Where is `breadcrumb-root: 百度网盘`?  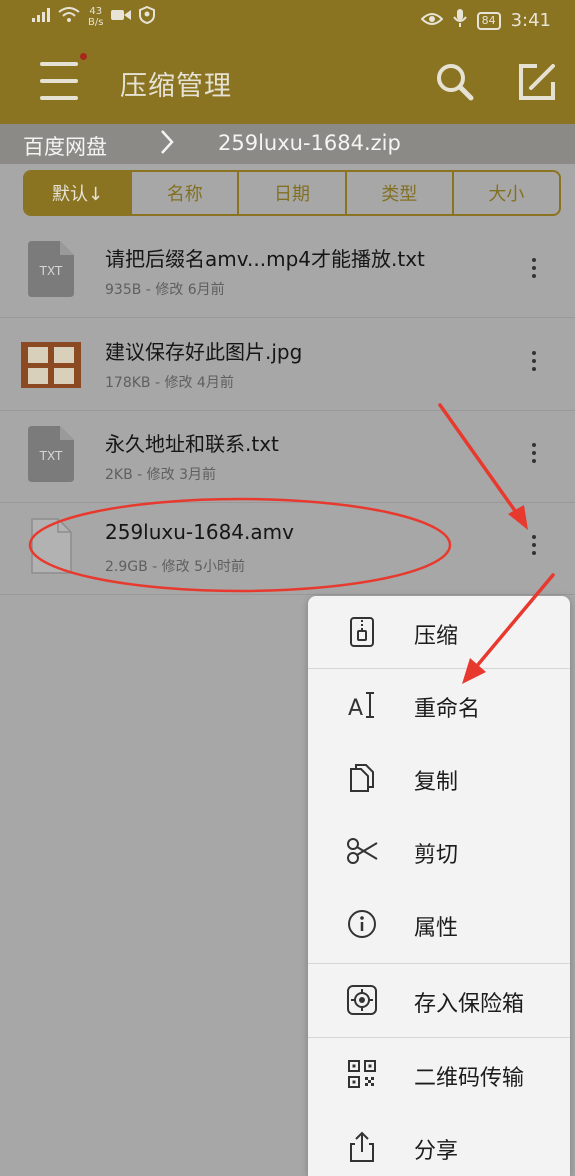 breadcrumb-root: 百度网盘 is located at coordinates (65, 146).